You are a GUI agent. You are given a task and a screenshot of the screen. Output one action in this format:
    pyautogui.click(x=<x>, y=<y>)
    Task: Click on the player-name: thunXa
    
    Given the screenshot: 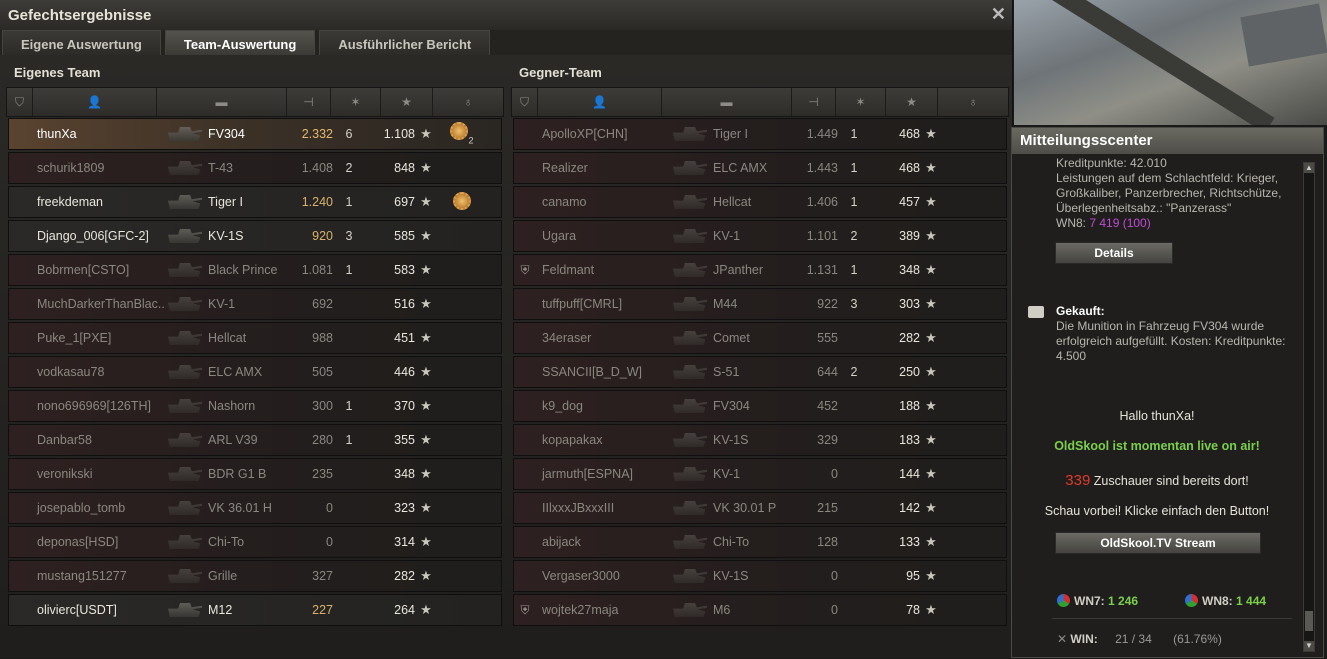 What is the action you would take?
    pyautogui.click(x=98, y=134)
    